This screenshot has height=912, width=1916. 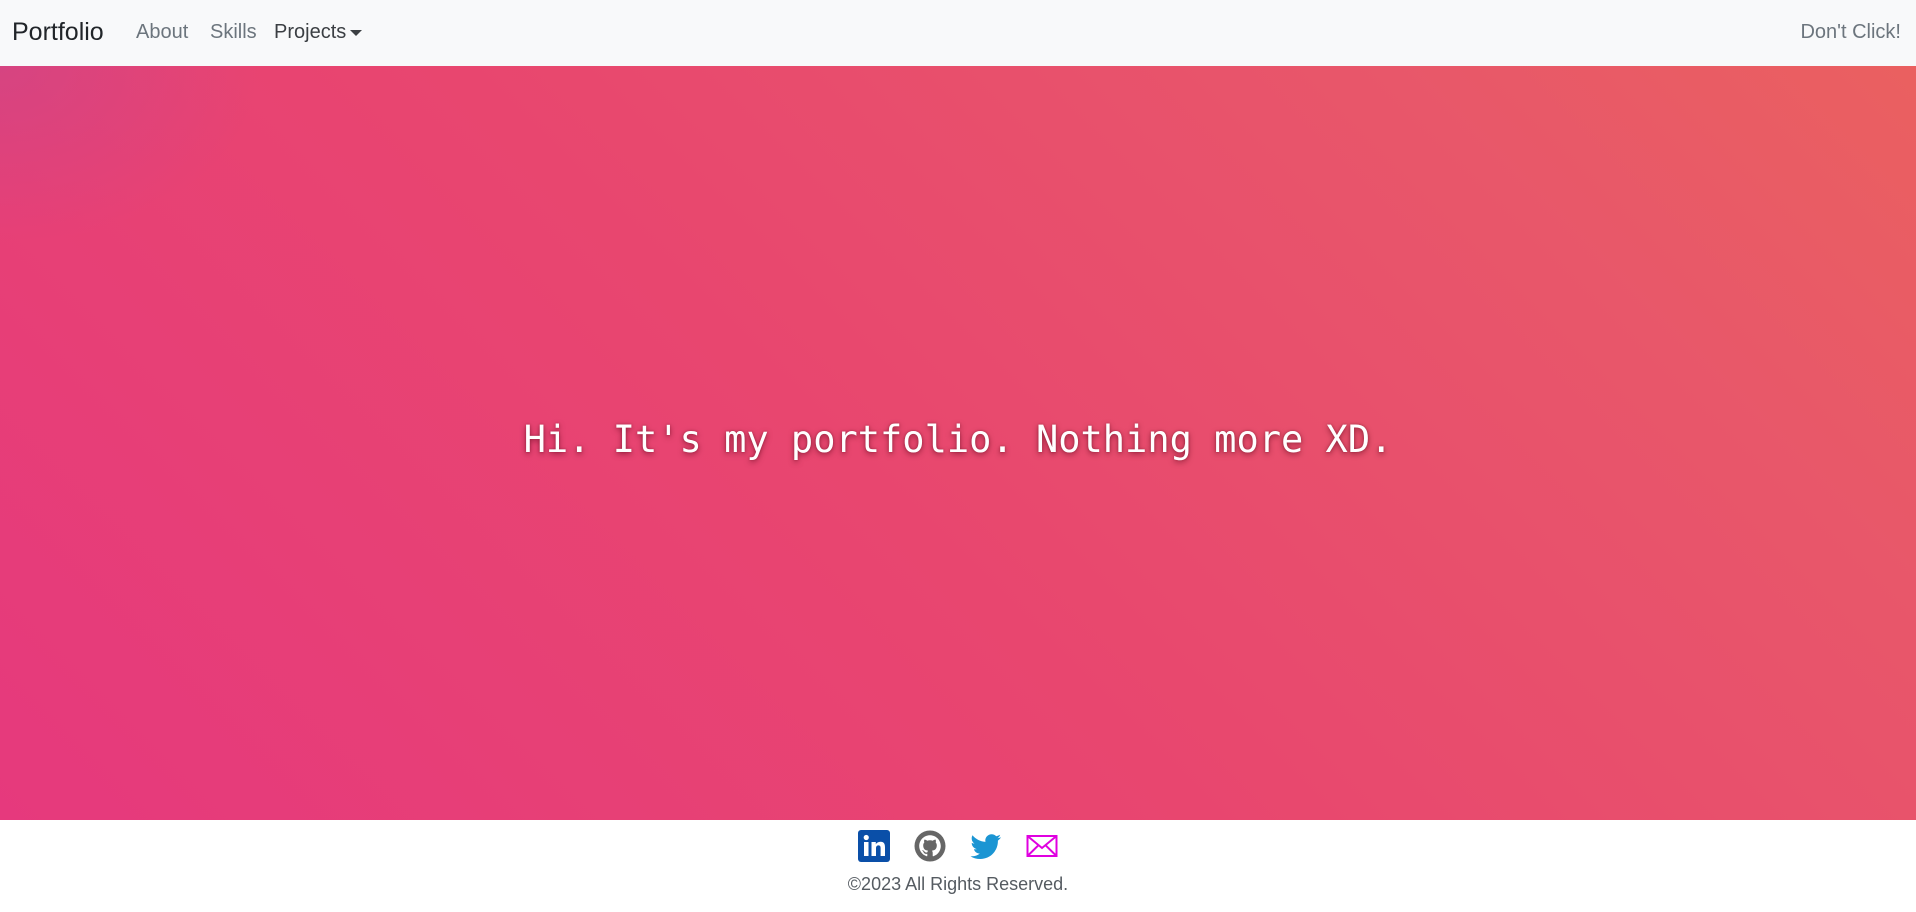 What do you see at coordinates (356, 32) in the screenshot?
I see `caret-down-icon` at bounding box center [356, 32].